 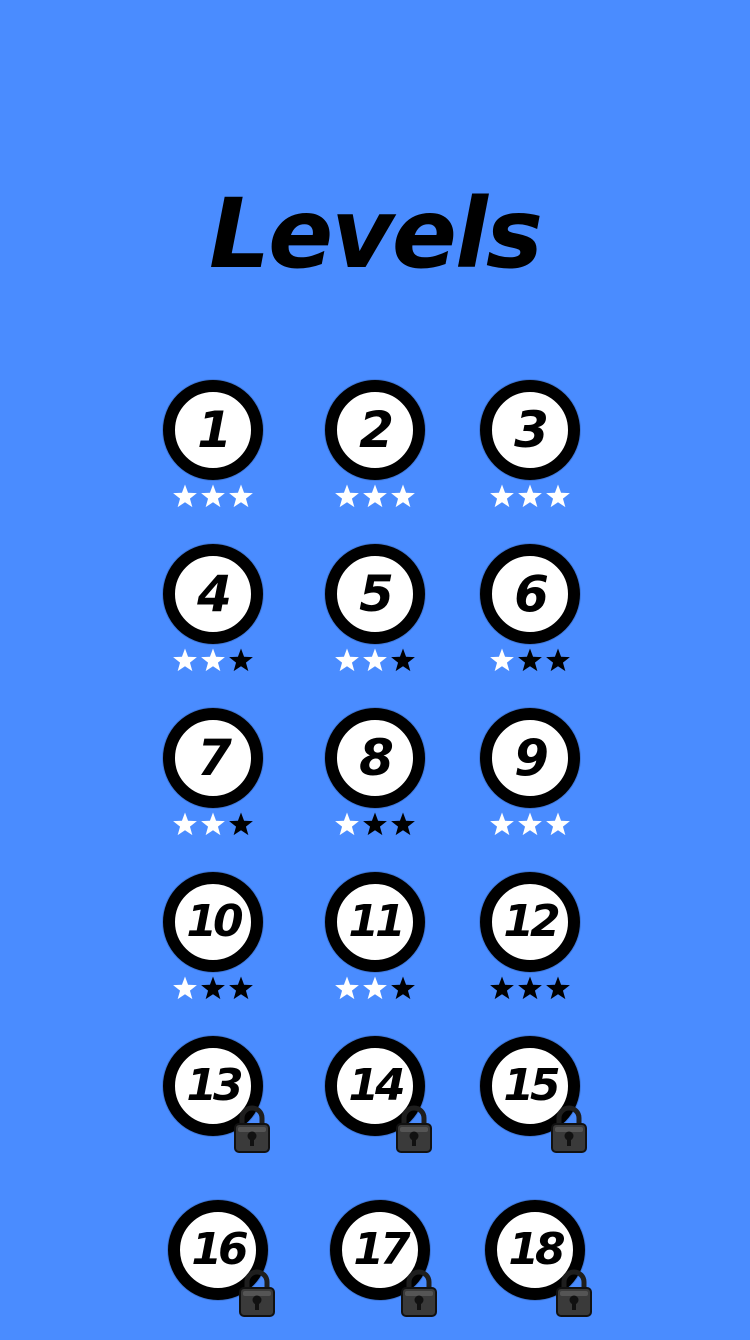 I want to click on level-number: 15, so click(x=531, y=1085).